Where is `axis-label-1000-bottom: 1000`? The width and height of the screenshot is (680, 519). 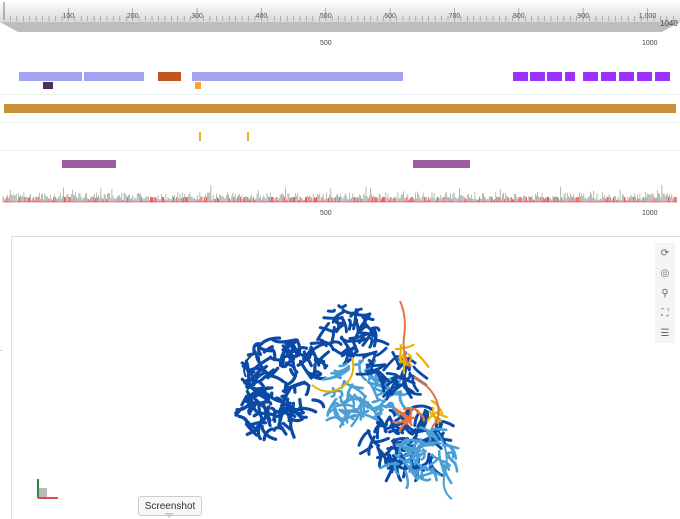 axis-label-1000-bottom: 1000 is located at coordinates (650, 213).